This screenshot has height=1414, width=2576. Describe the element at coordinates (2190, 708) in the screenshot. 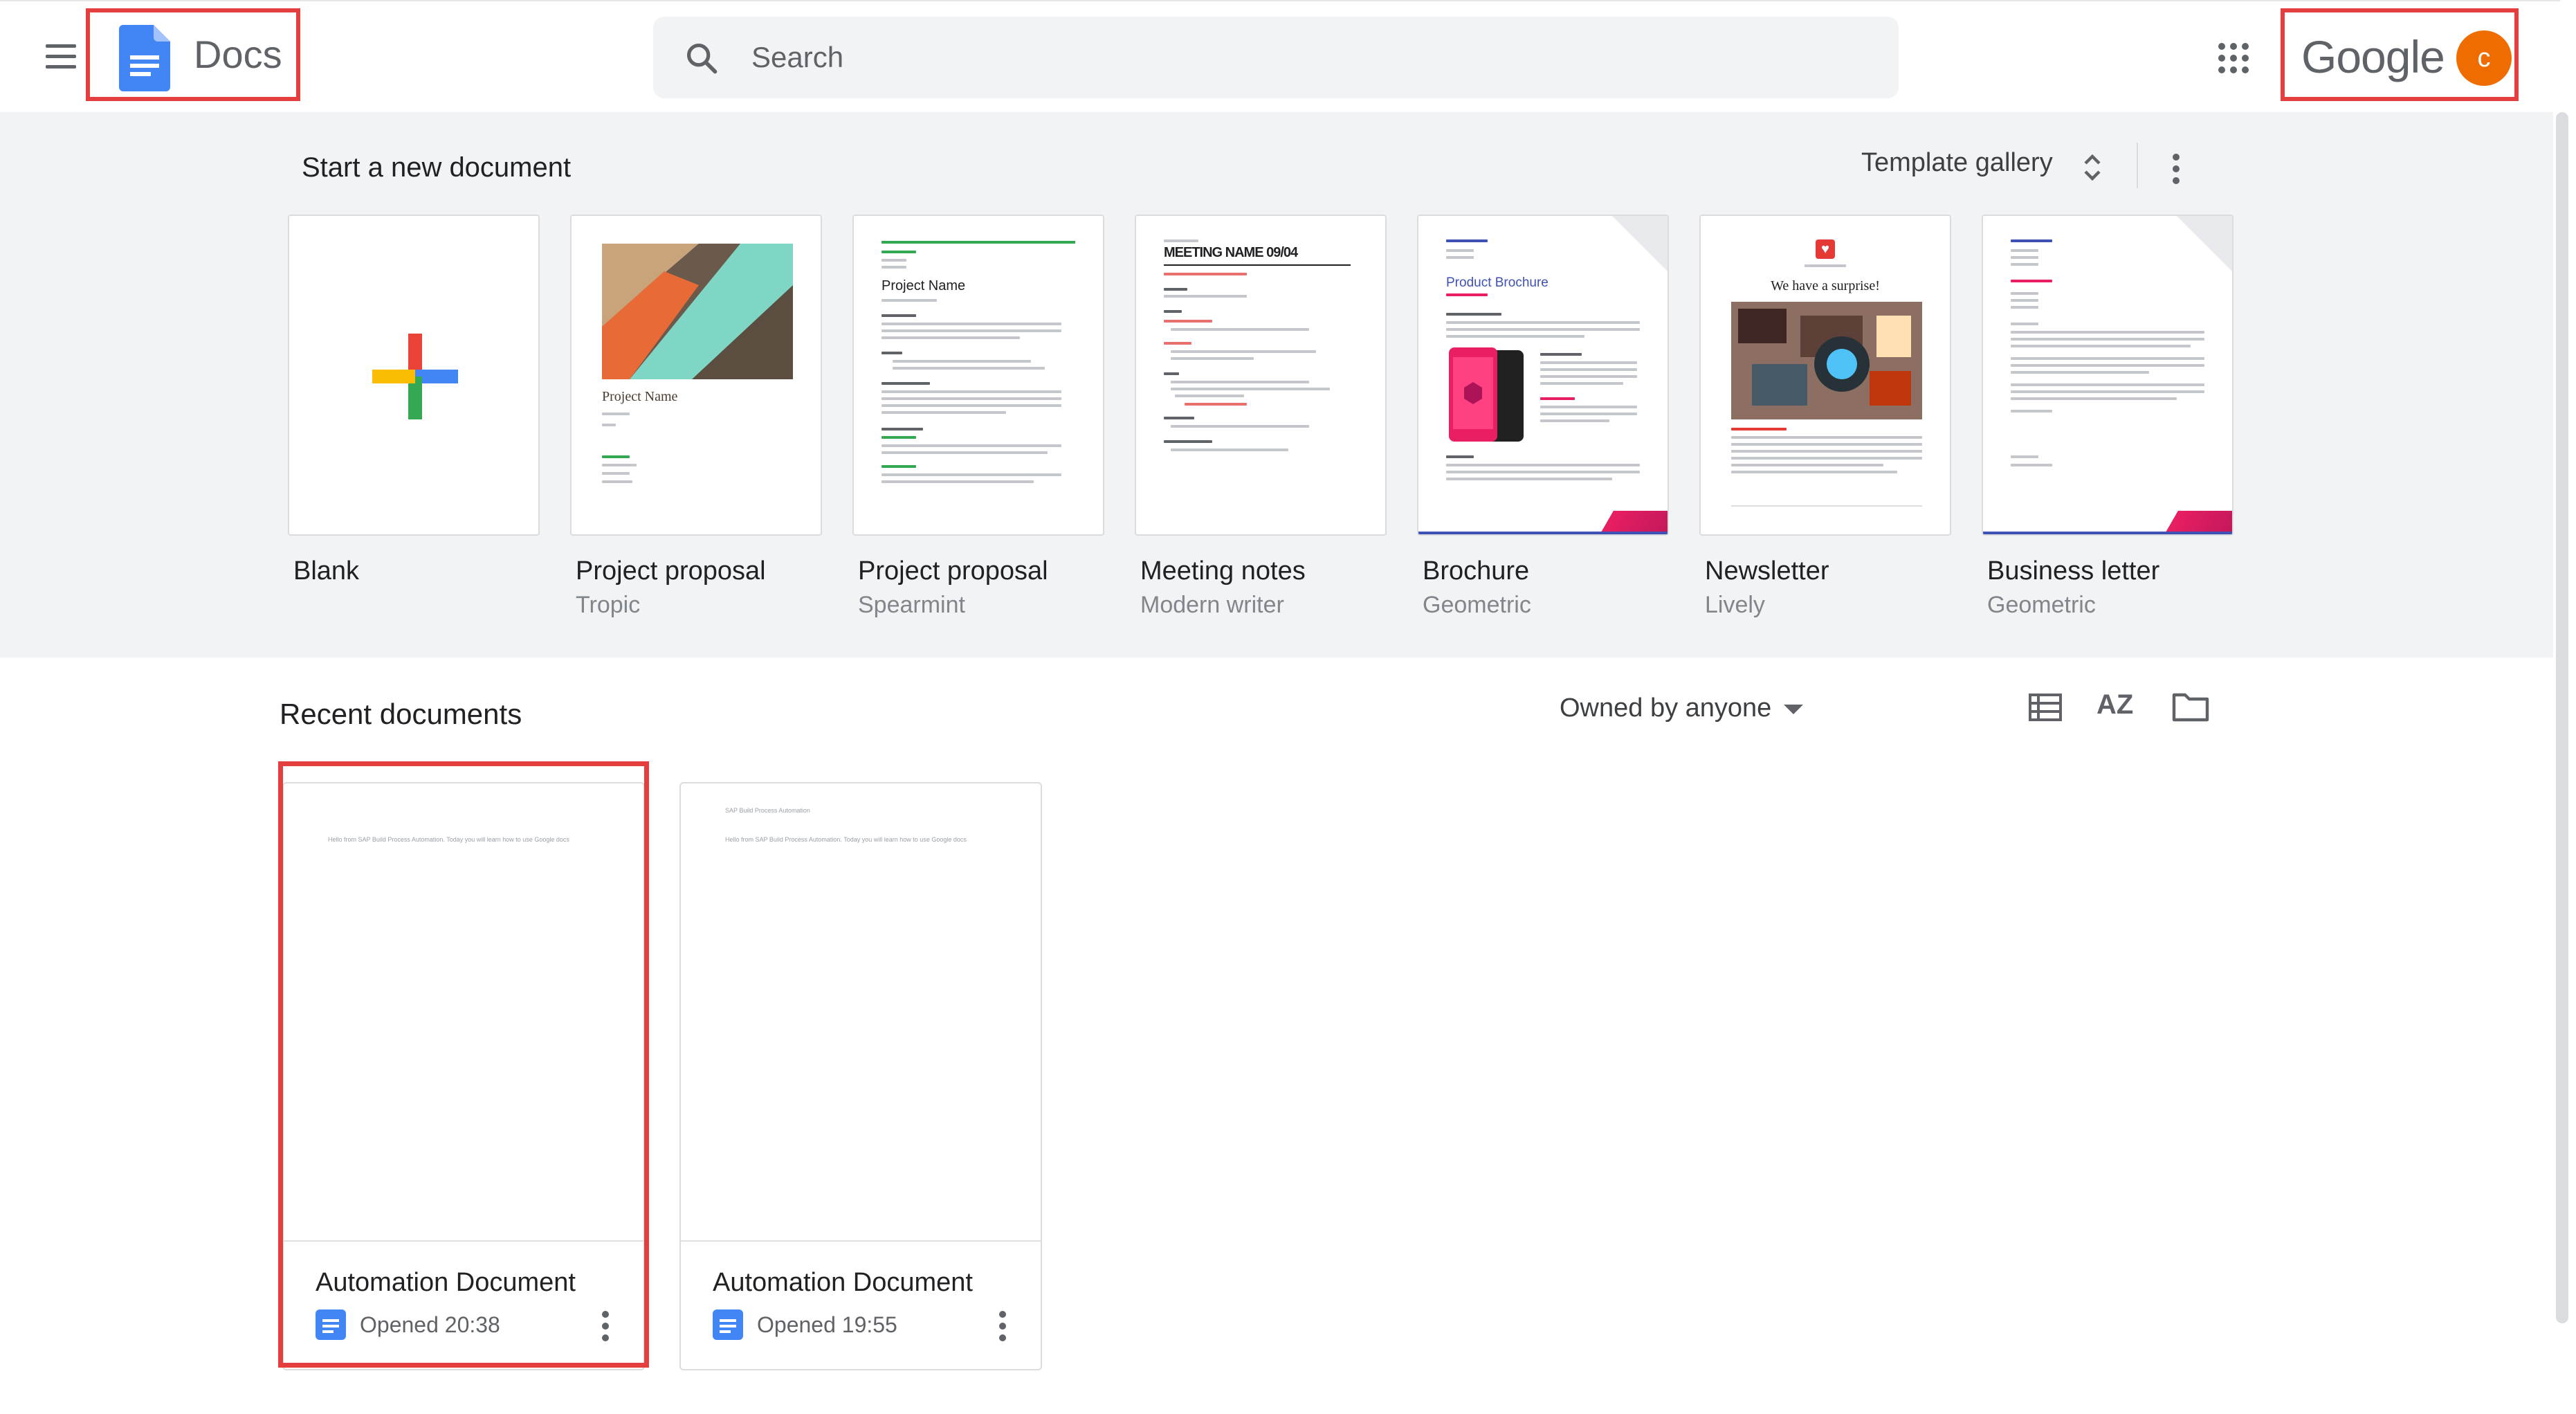

I see `folder-icon` at that location.